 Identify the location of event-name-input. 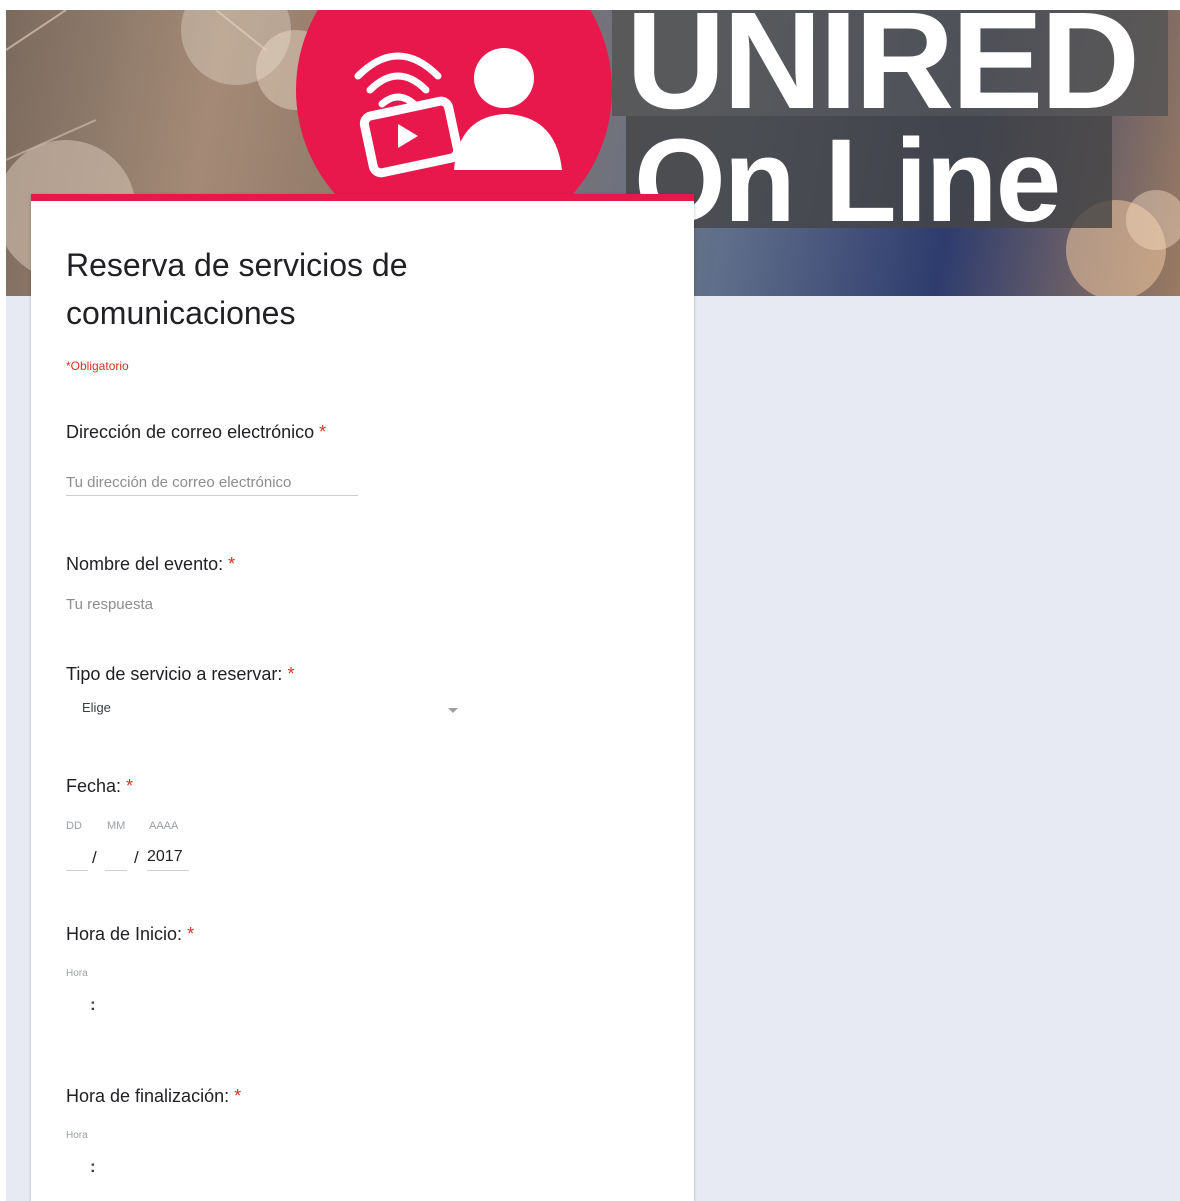
(212, 604).